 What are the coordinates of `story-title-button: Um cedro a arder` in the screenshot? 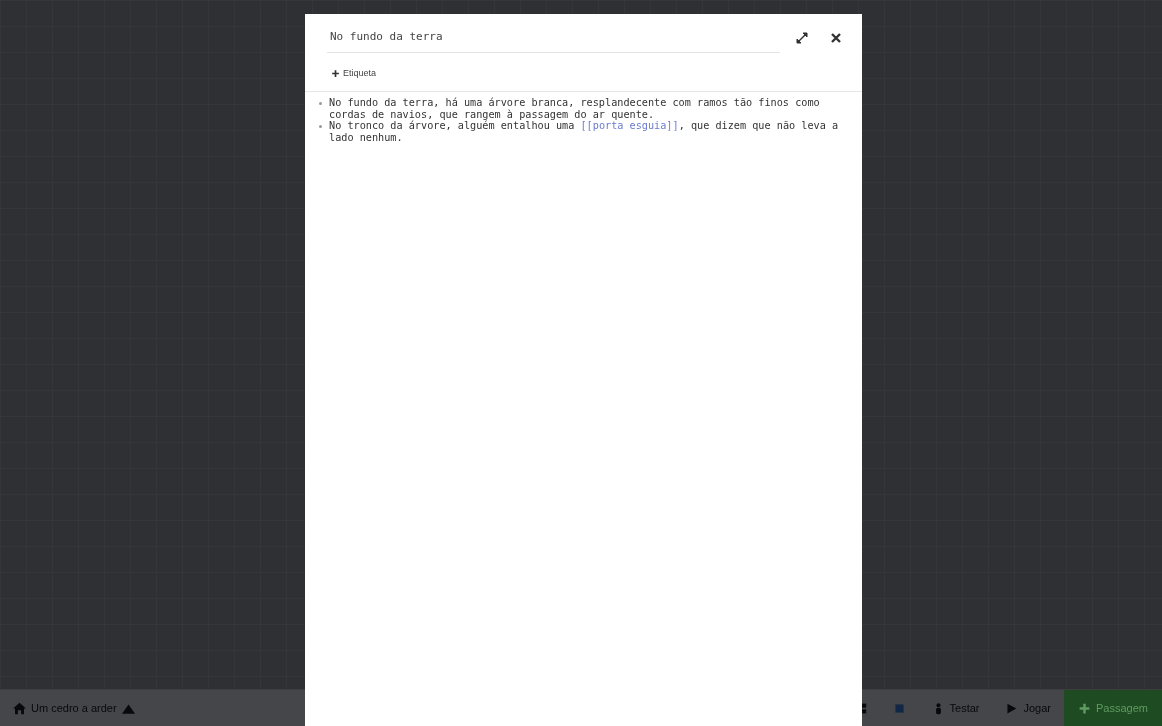 It's located at (74, 708).